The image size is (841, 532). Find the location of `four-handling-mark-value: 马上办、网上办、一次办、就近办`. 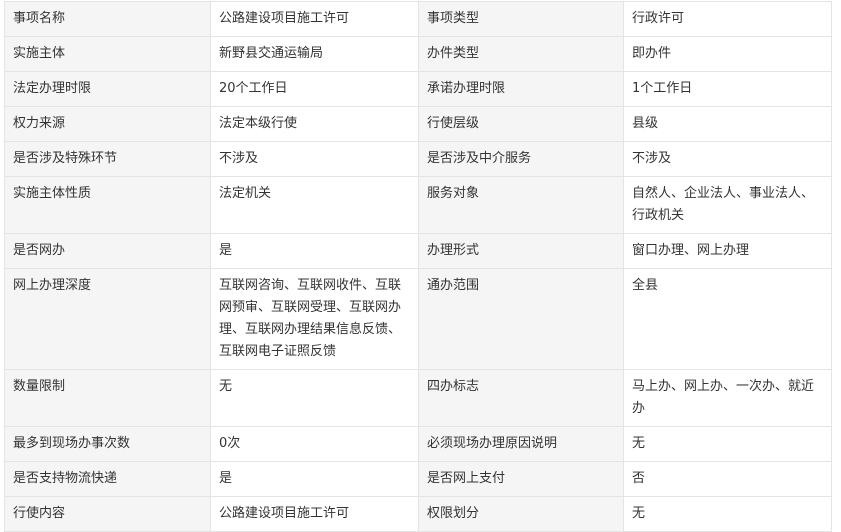

four-handling-mark-value: 马上办、网上办、一次办、就近办 is located at coordinates (727, 398).